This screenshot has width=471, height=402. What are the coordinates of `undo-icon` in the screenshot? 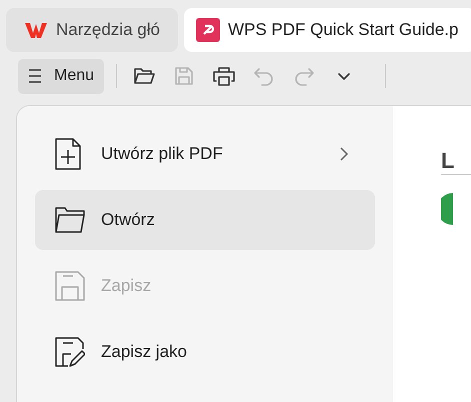 It's located at (264, 76).